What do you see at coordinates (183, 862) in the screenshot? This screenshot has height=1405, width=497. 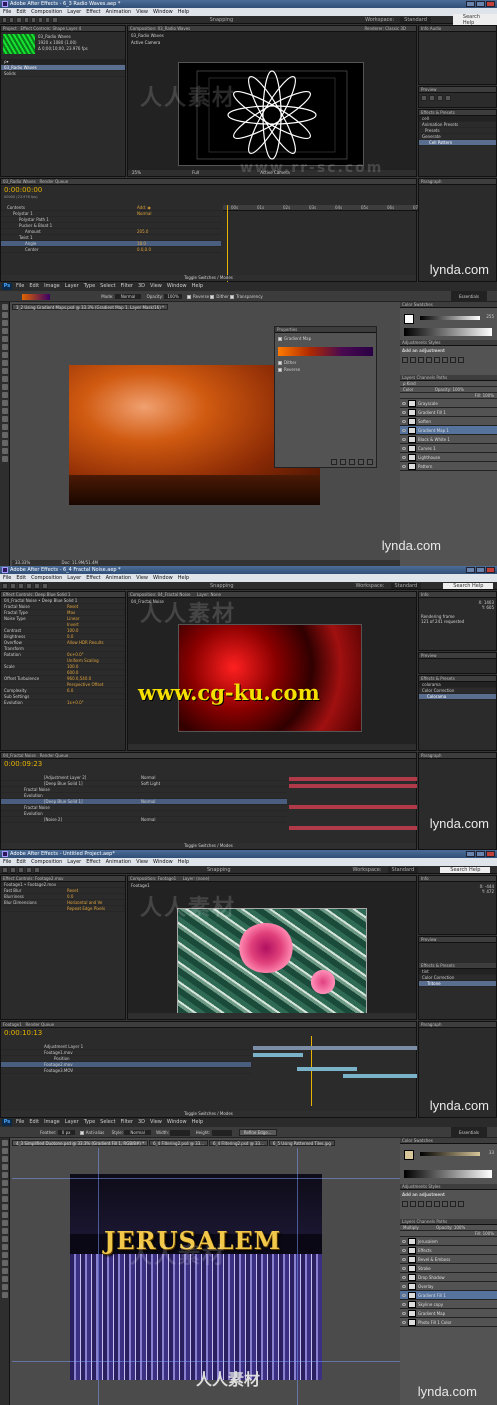 I see `menu-item-help: Help` at bounding box center [183, 862].